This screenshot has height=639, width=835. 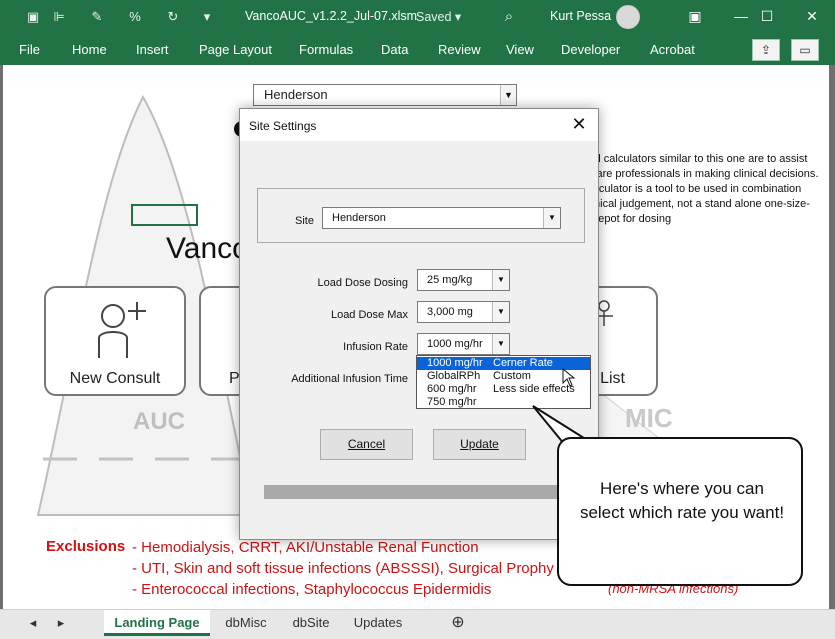 I want to click on page-title: Vanco, so click(x=207, y=248).